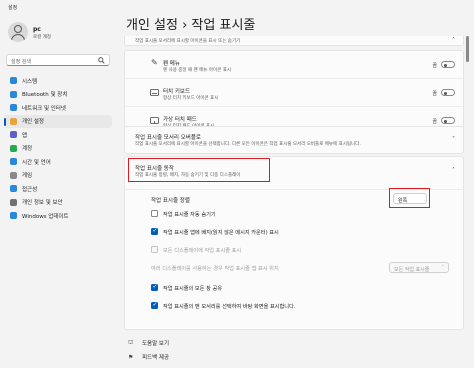  Describe the element at coordinates (154, 287) in the screenshot. I see `share-windows-checkbox` at that location.